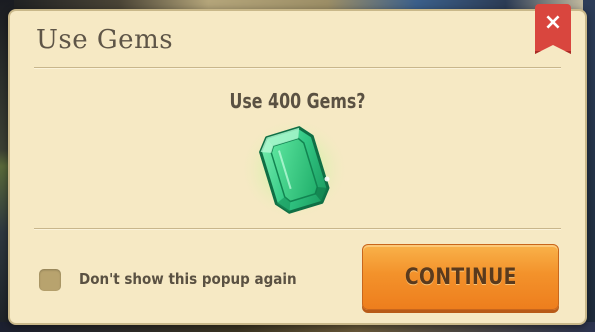  Describe the element at coordinates (50, 280) in the screenshot. I see `dont-show-again-checkbox` at that location.